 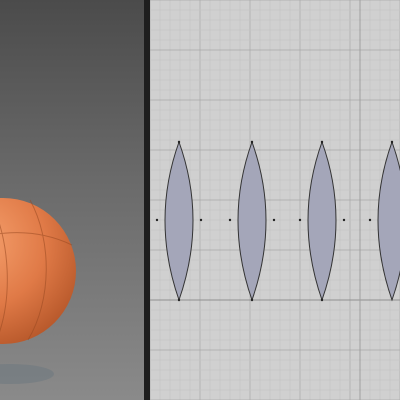 I want to click on viewport-scene, so click(x=38, y=291).